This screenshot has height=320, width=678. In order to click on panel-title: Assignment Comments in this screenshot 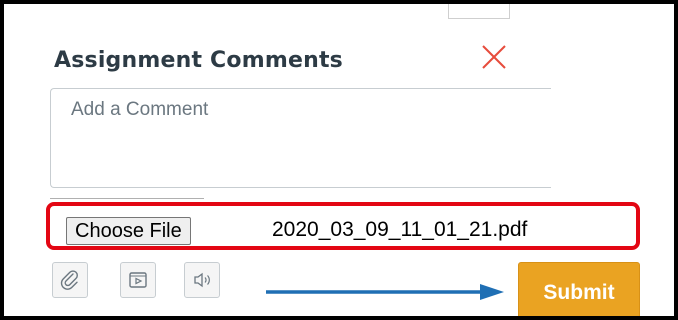, I will do `click(198, 60)`.